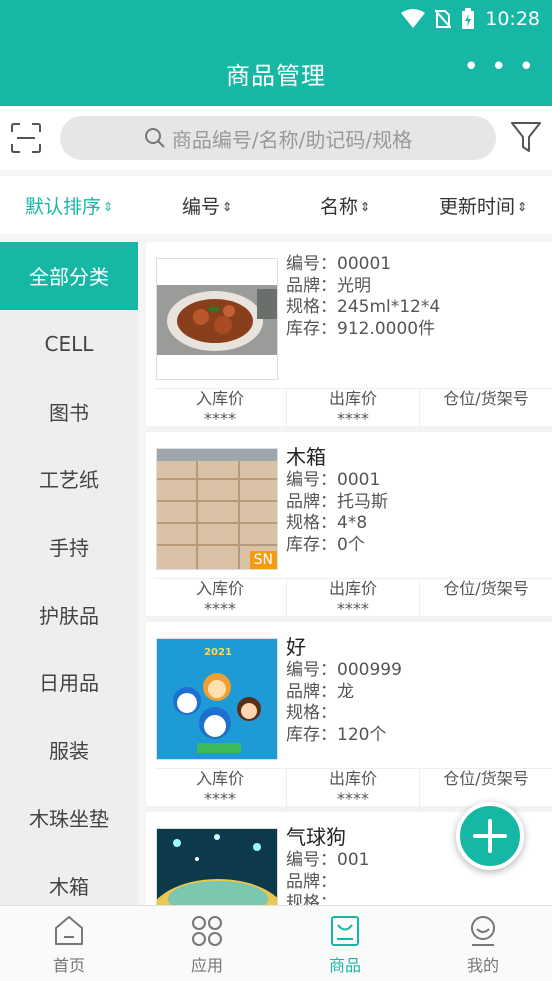  I want to click on search-input: 商品编号/名称/助记码/规格, so click(278, 138).